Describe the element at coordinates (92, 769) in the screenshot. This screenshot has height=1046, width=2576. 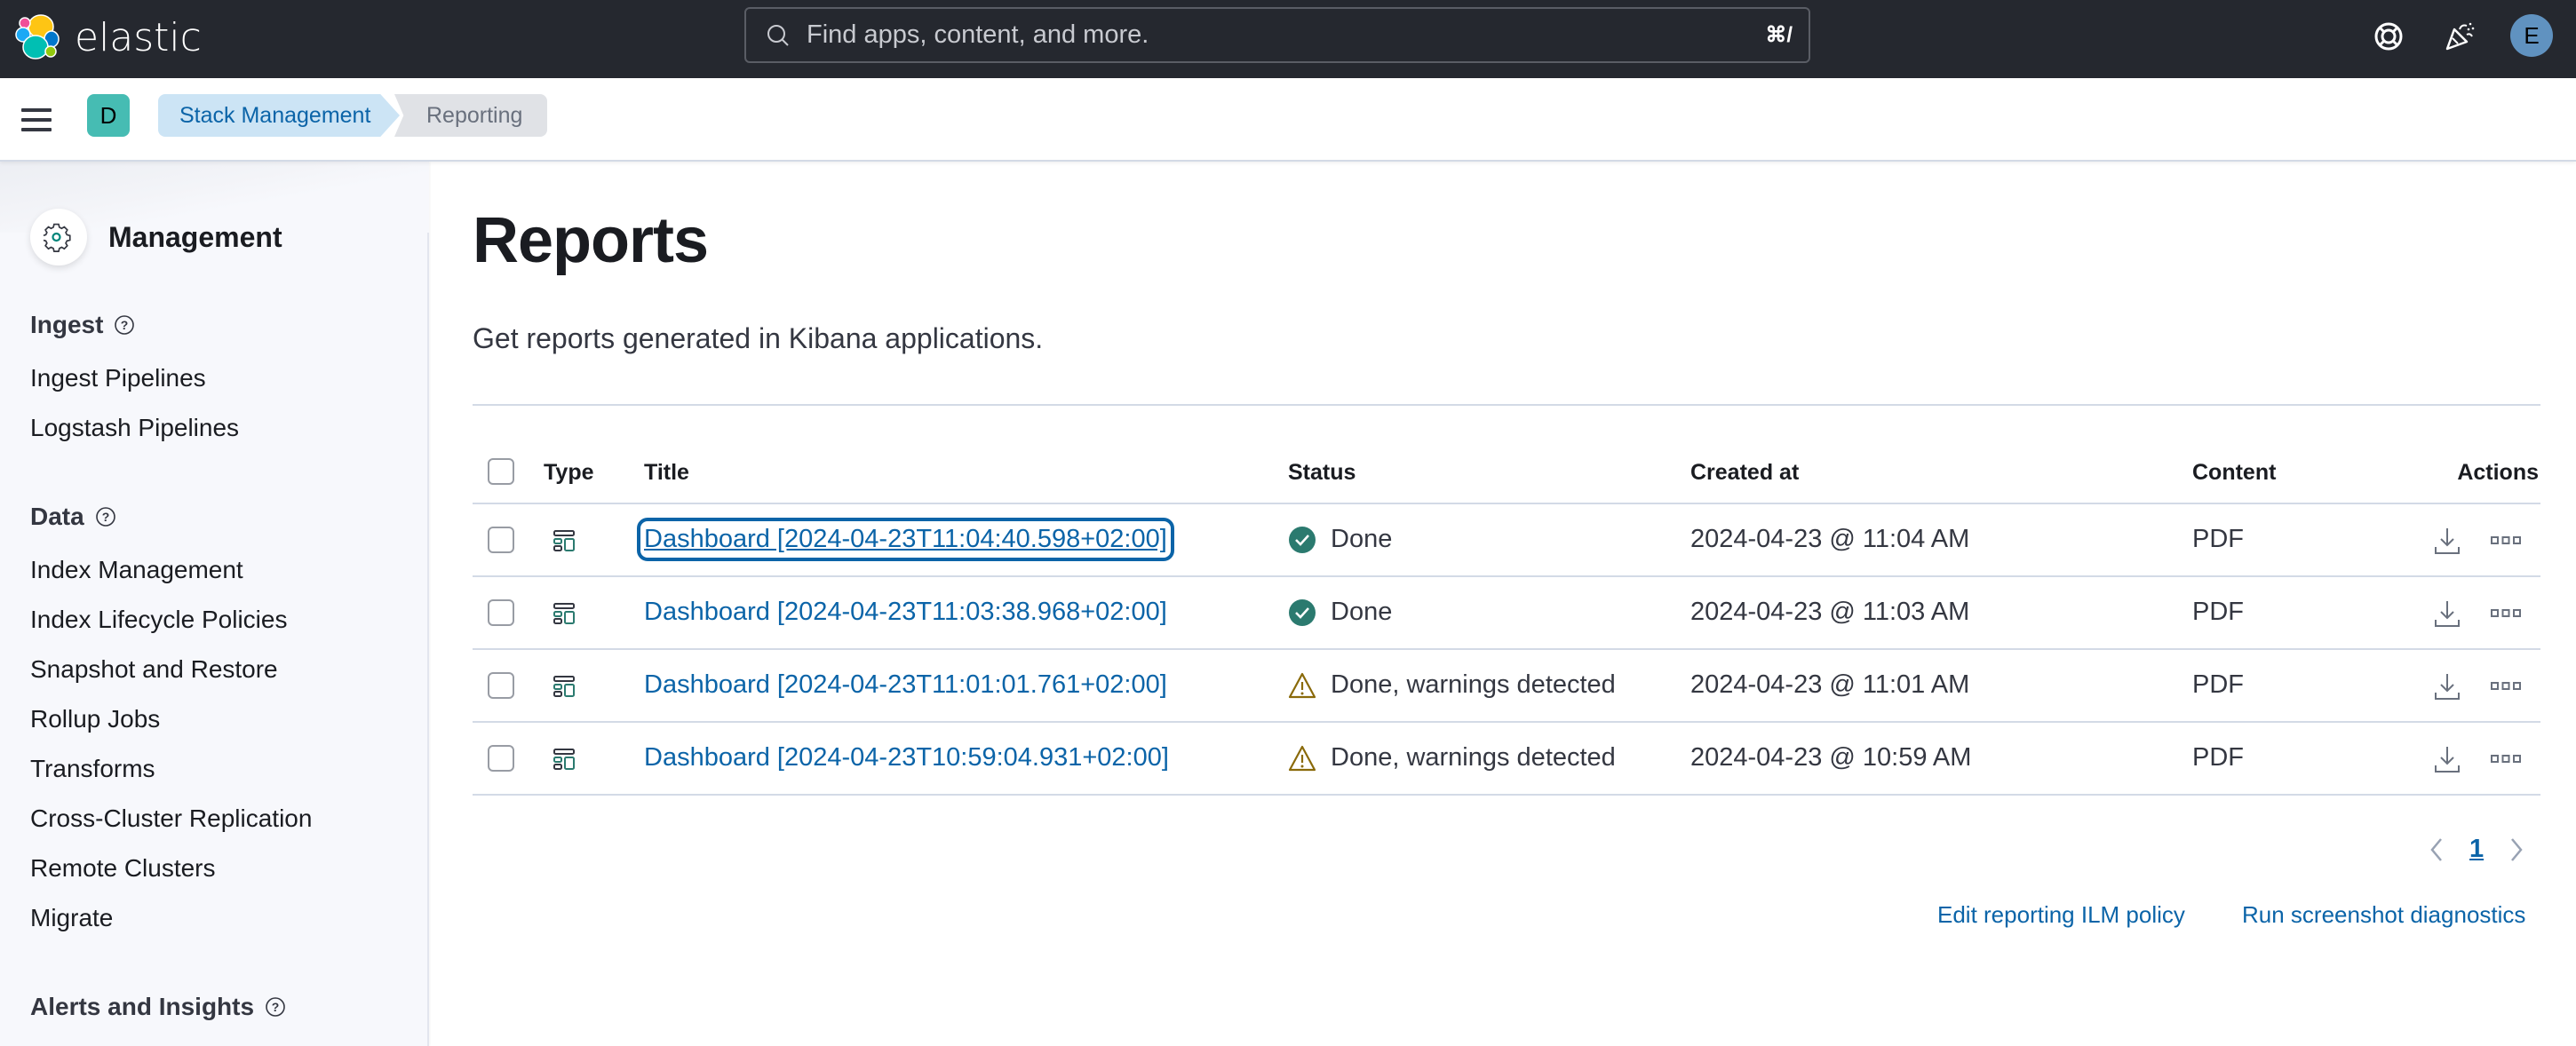
I see `sidebar-item-transforms: Transforms` at that location.